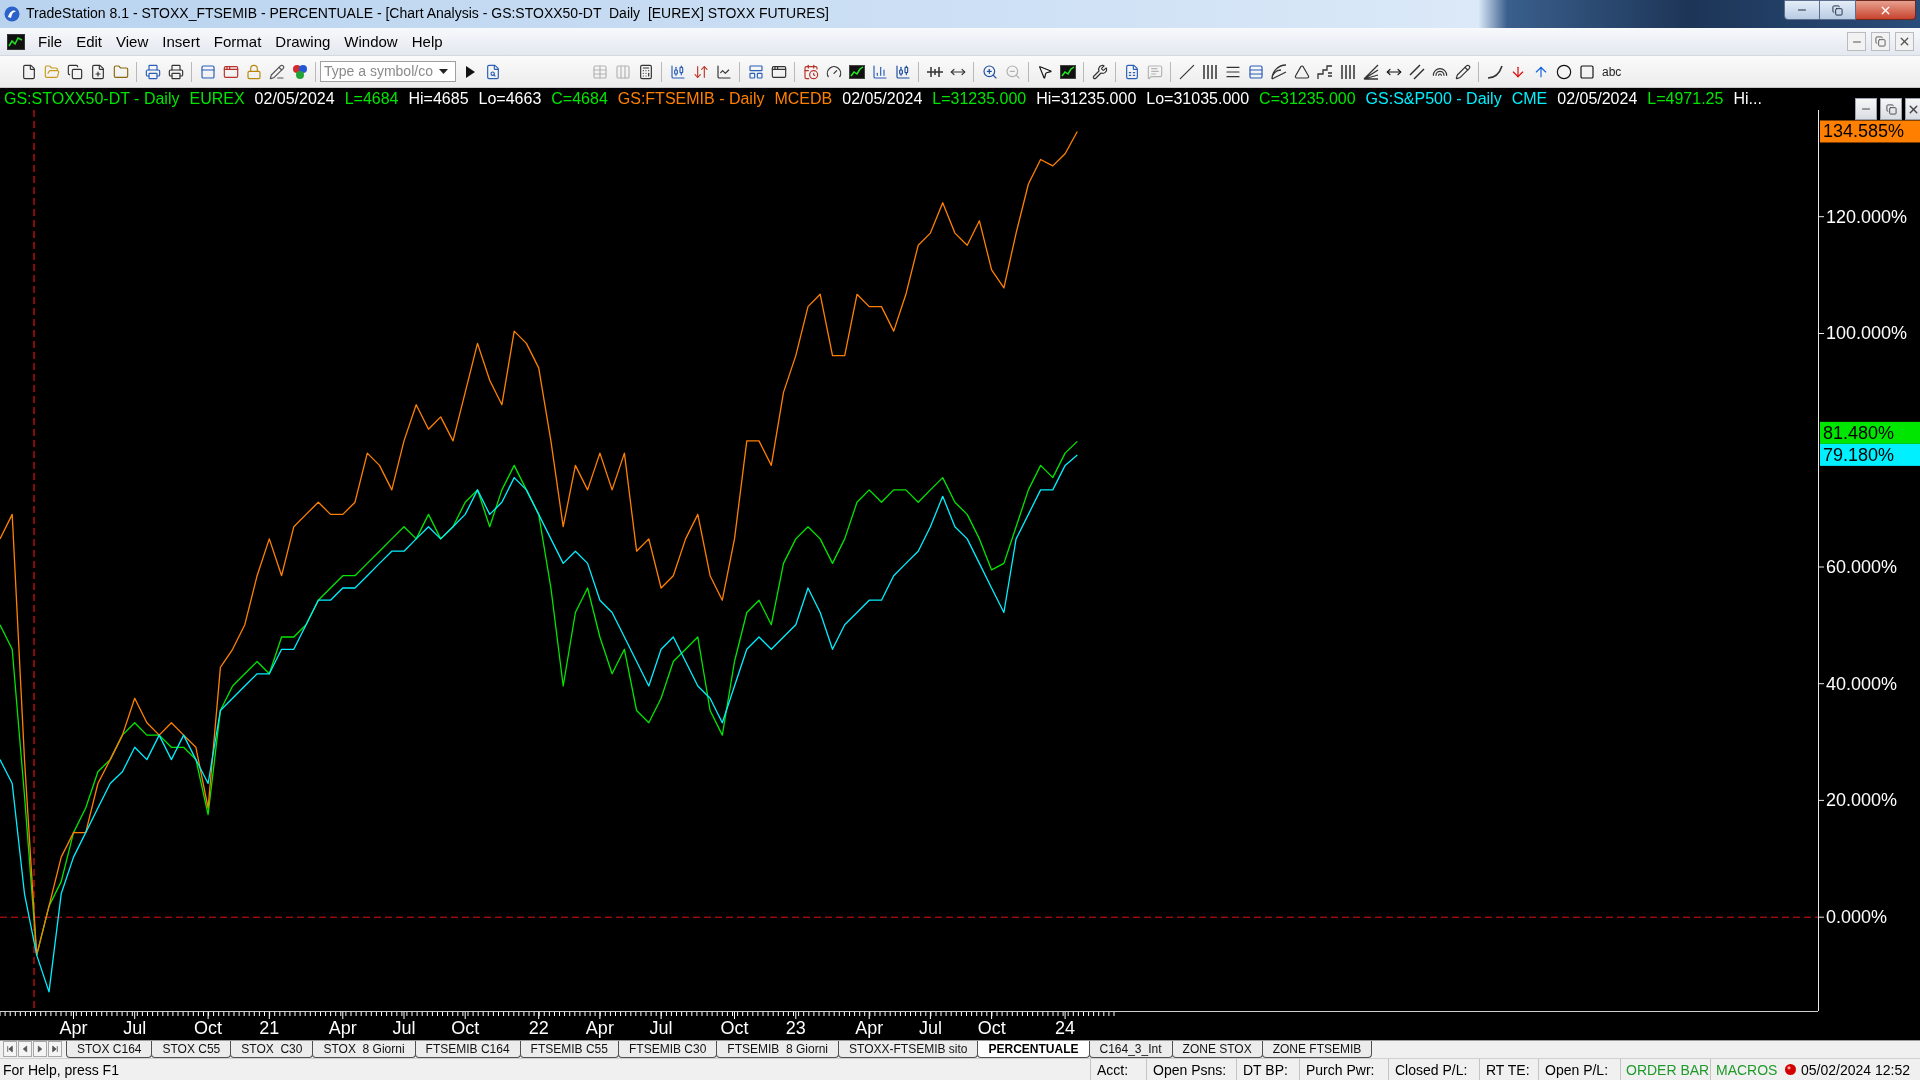  What do you see at coordinates (191, 1049) in the screenshot?
I see `sheet-tab: STOX C55` at bounding box center [191, 1049].